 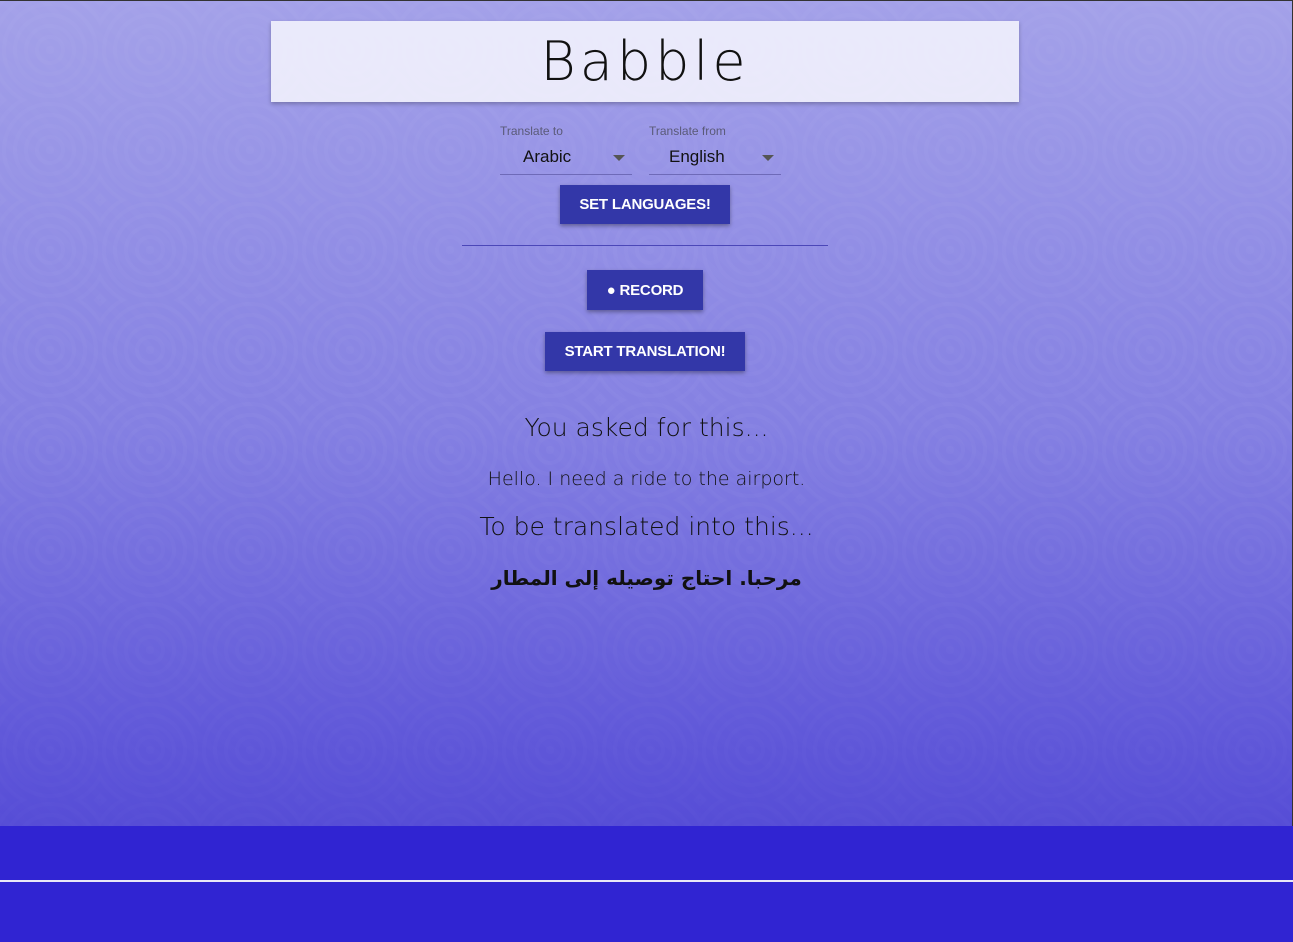 I want to click on record-button: ● RECORD, so click(x=645, y=290).